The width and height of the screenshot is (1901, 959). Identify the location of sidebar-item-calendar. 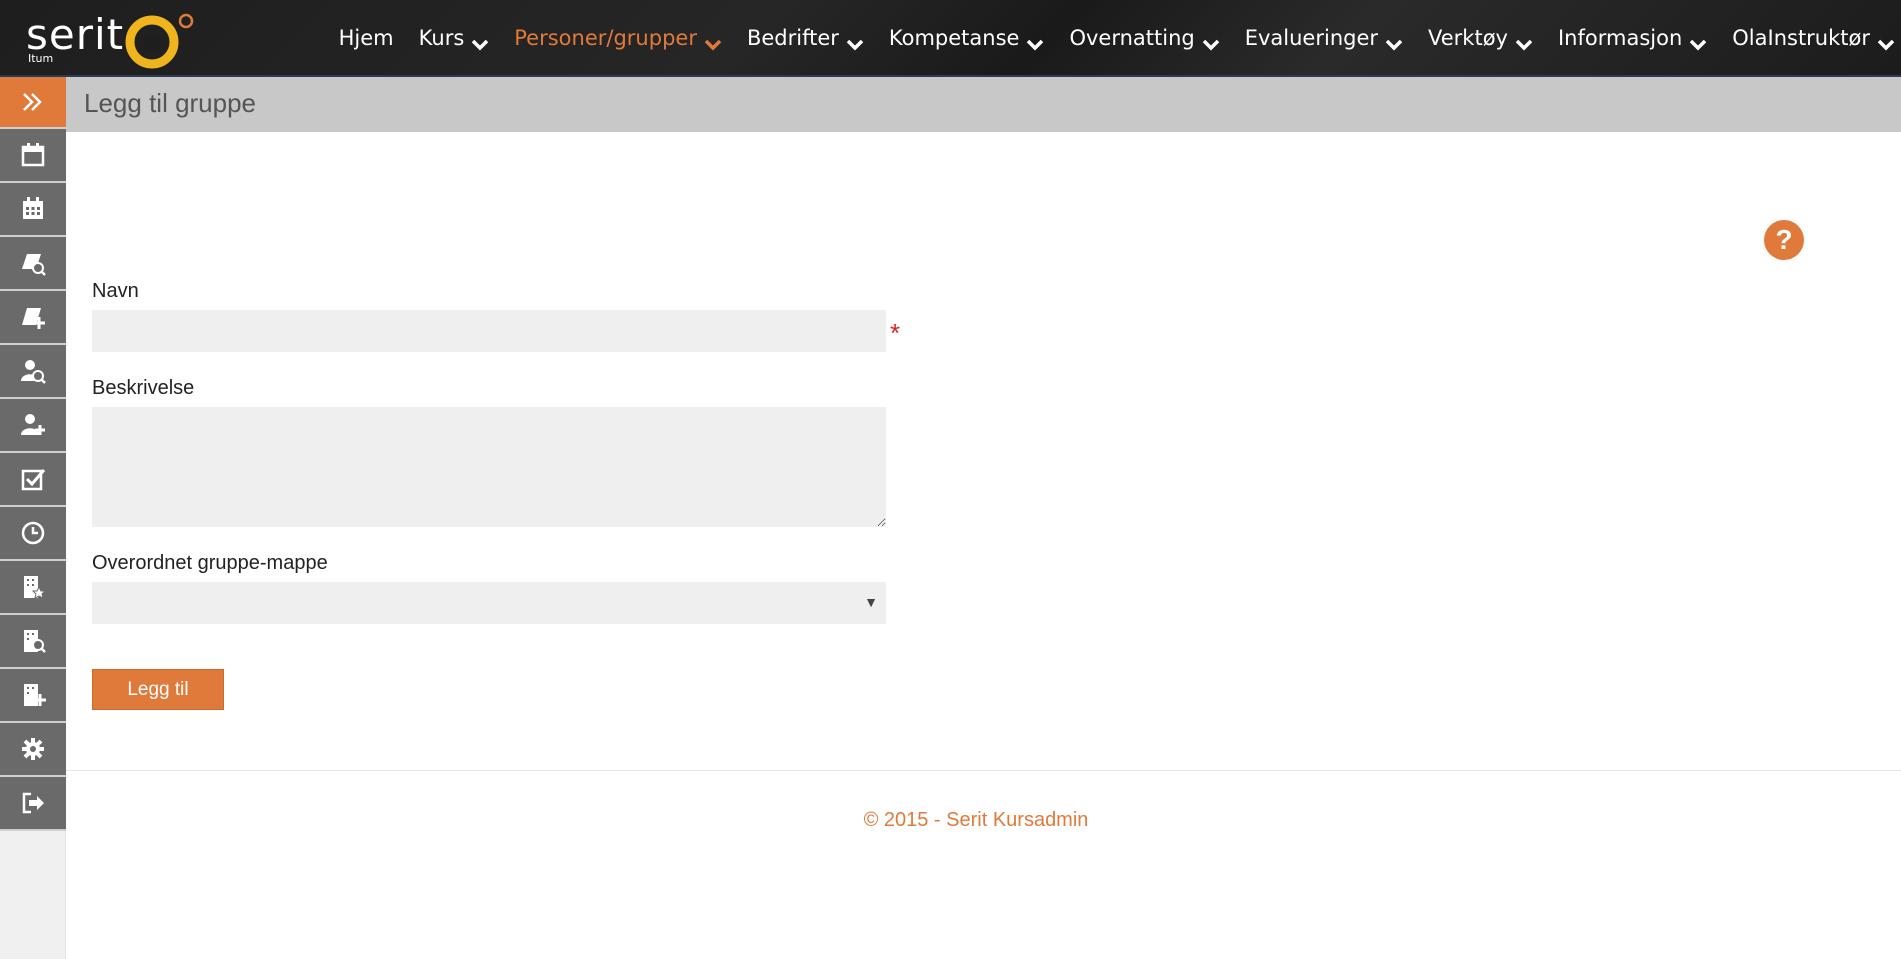
(33, 156).